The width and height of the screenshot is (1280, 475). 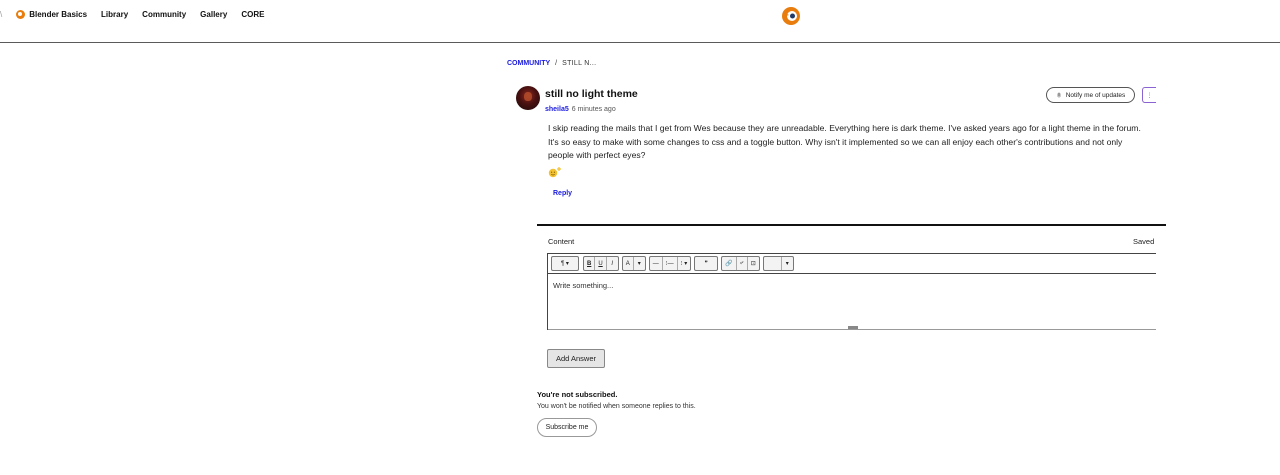 What do you see at coordinates (656, 263) in the screenshot?
I see `horizontal-rule-button: —` at bounding box center [656, 263].